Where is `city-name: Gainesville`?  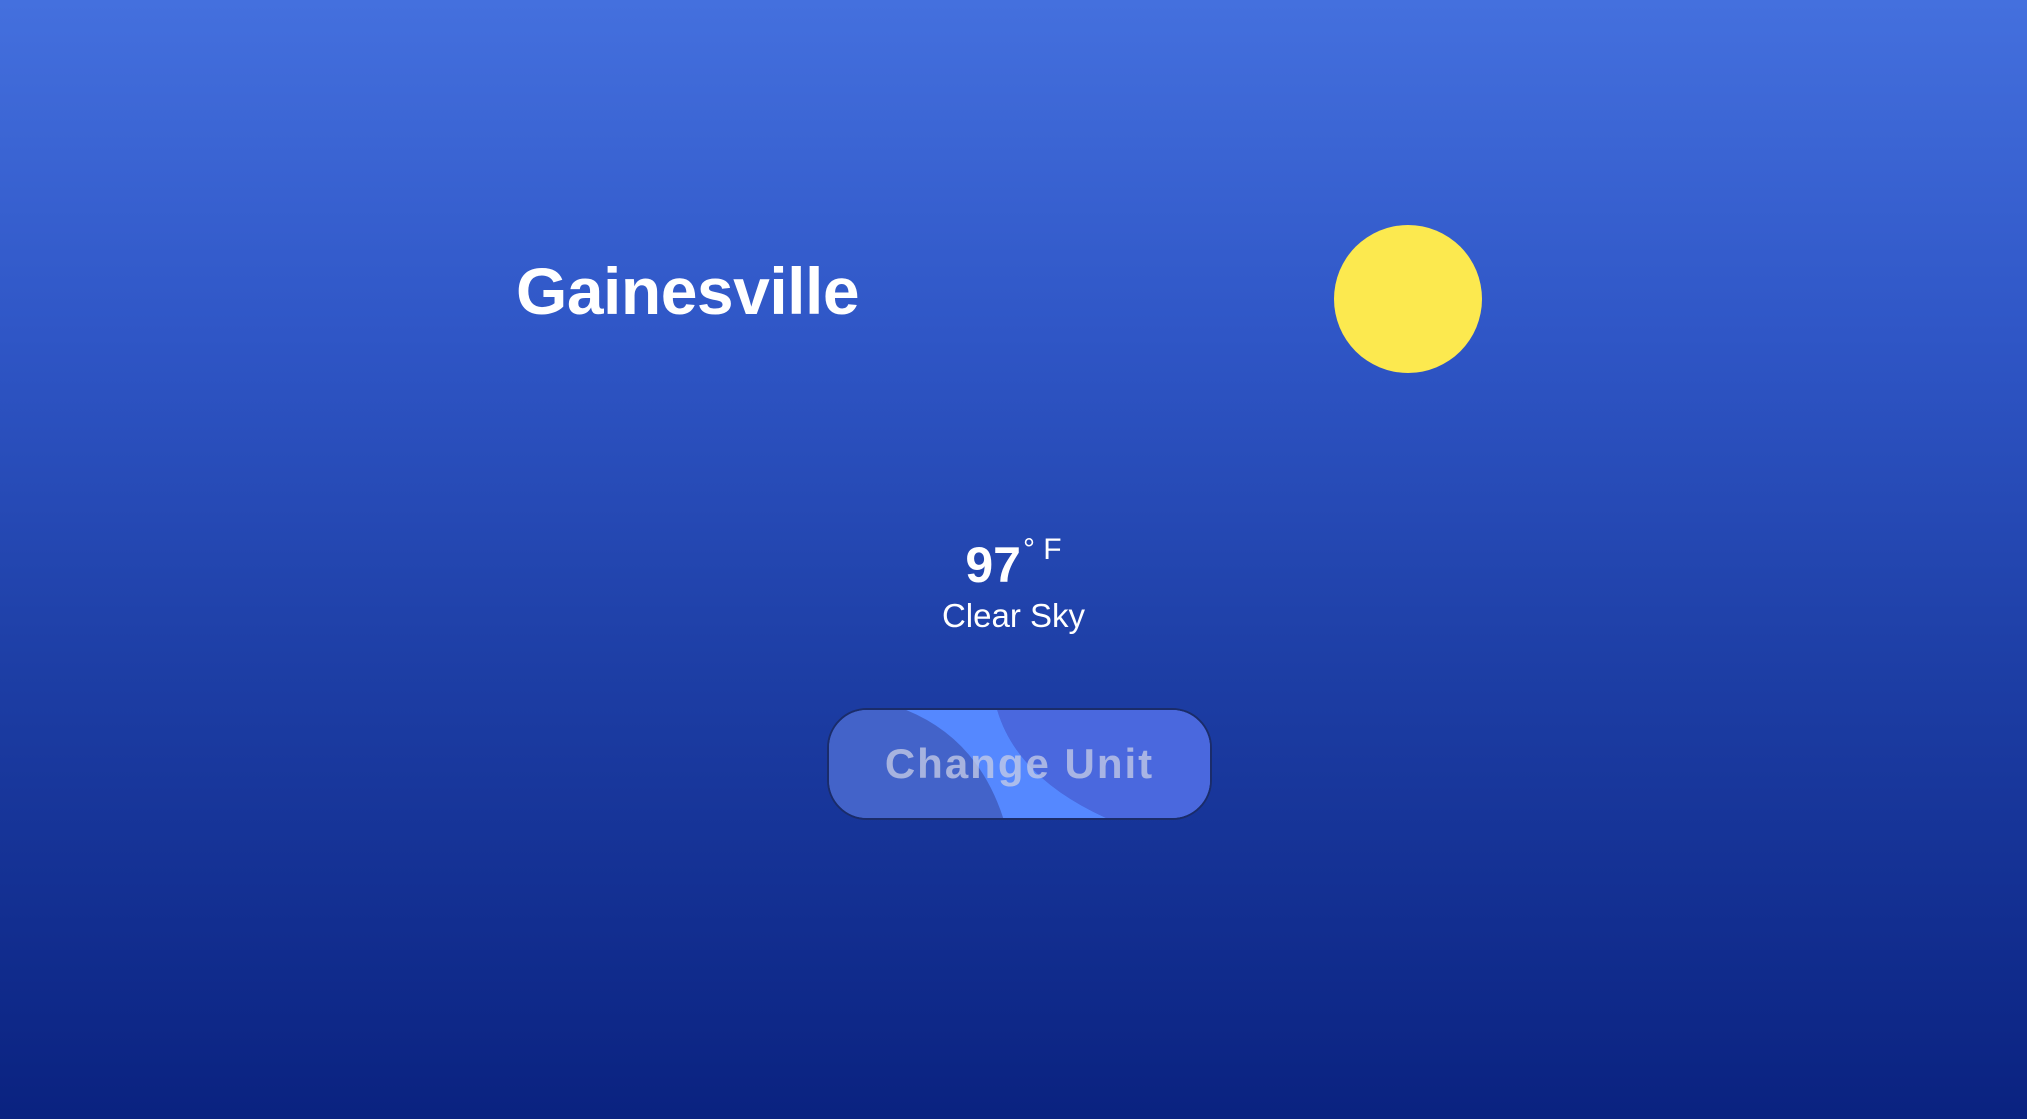
city-name: Gainesville is located at coordinates (688, 291).